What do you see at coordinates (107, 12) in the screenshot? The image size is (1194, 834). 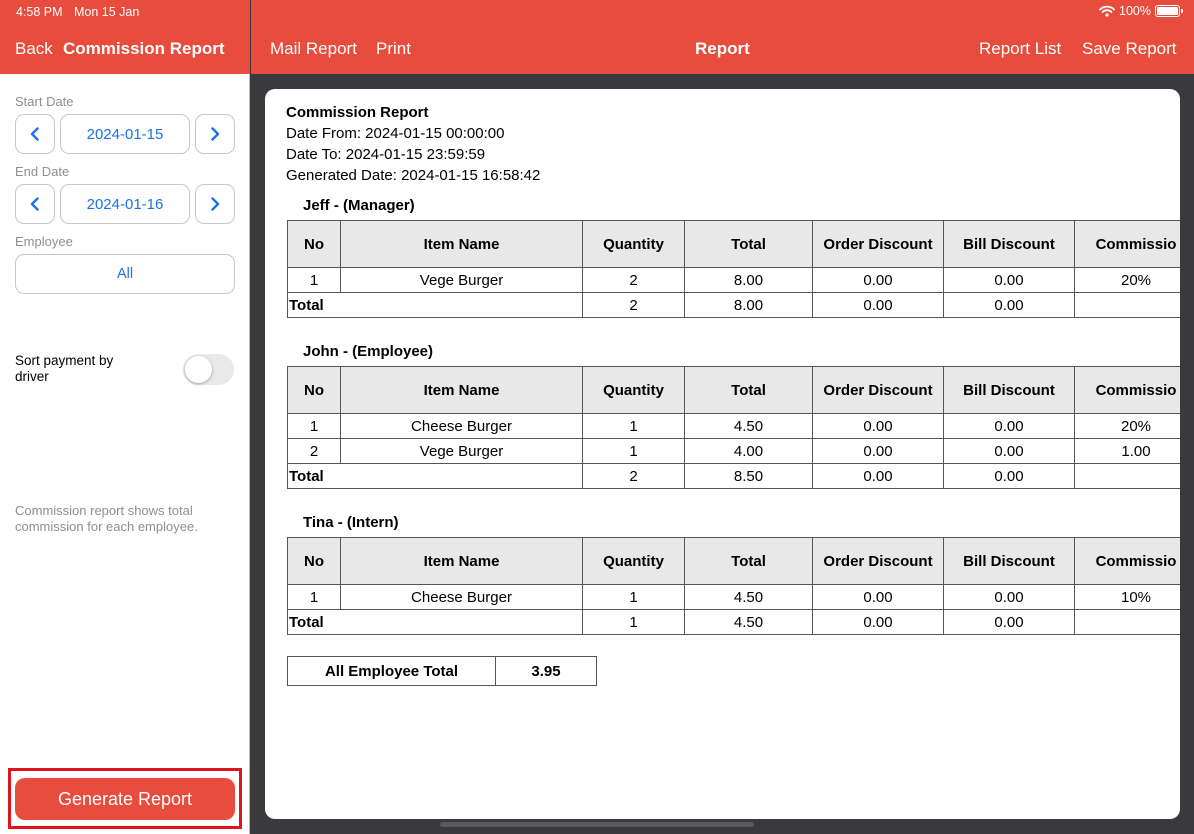 I see `status-date: Mon 15 Jan` at bounding box center [107, 12].